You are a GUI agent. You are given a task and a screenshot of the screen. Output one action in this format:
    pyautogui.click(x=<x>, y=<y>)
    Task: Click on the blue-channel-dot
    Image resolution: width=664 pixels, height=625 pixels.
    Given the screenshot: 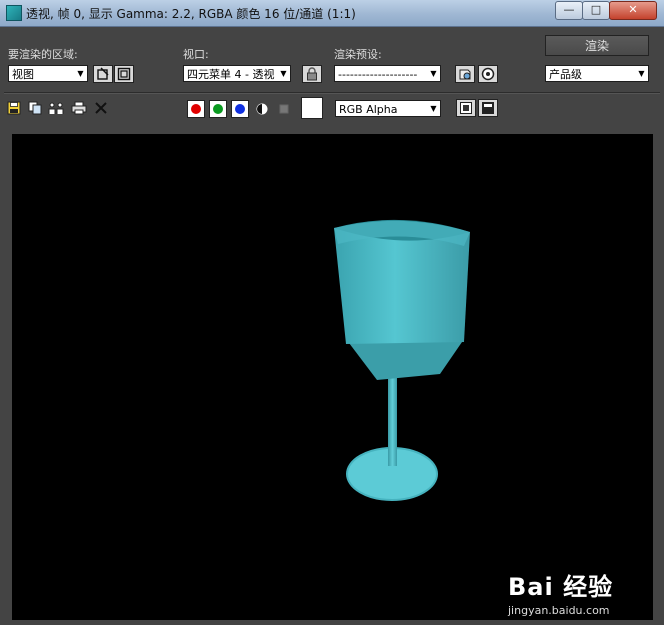 What is the action you would take?
    pyautogui.click(x=240, y=109)
    